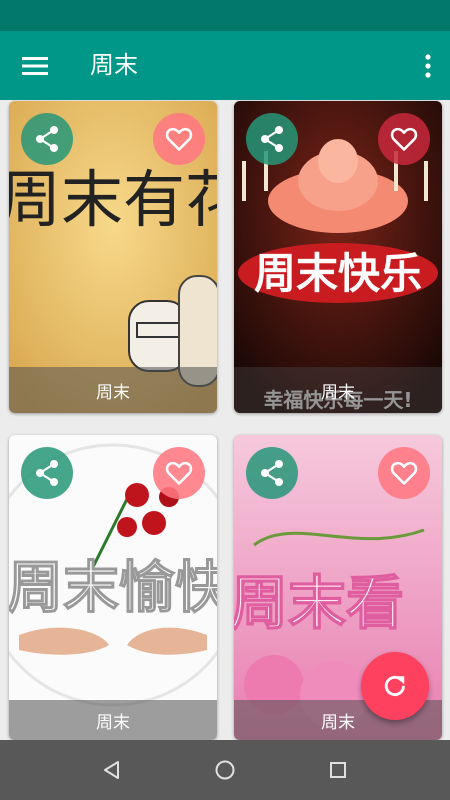  Describe the element at coordinates (428, 66) in the screenshot. I see `more-vert-icon` at that location.